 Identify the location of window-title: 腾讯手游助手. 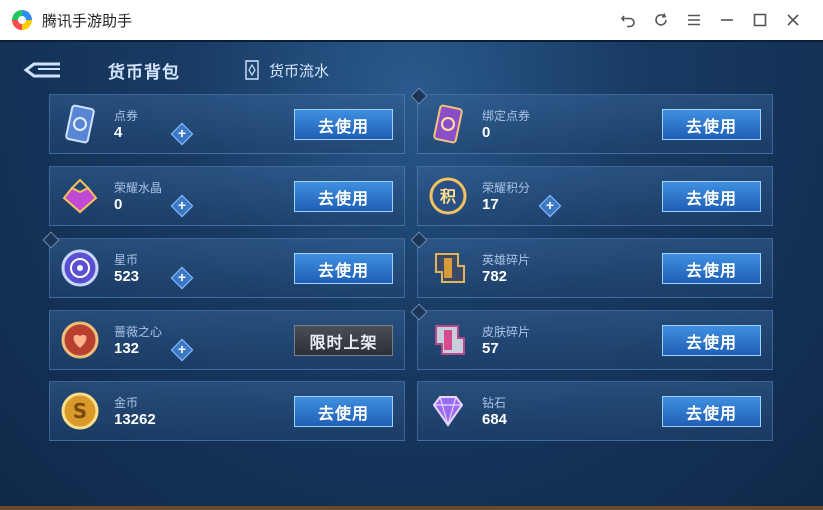
(87, 21).